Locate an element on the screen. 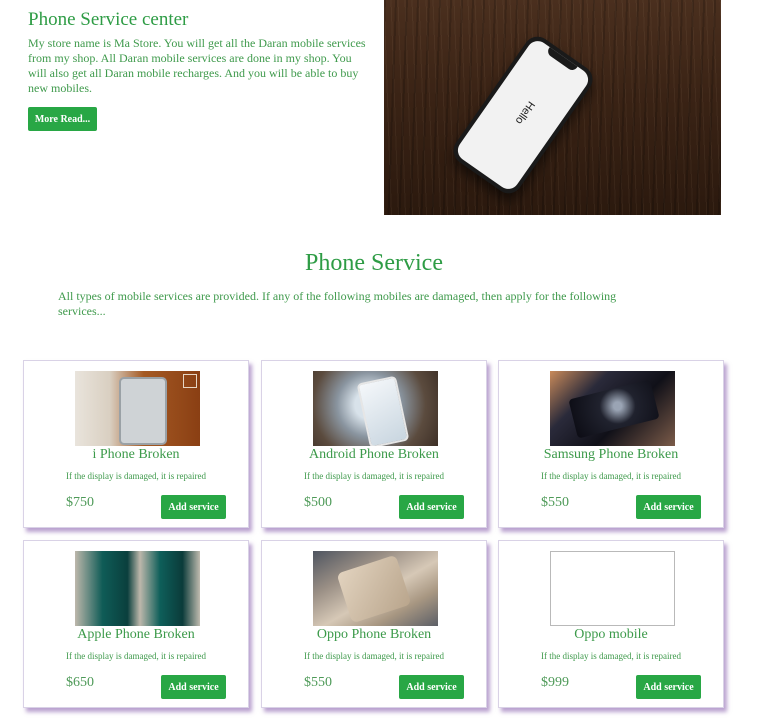  card-price: $999 is located at coordinates (555, 682).